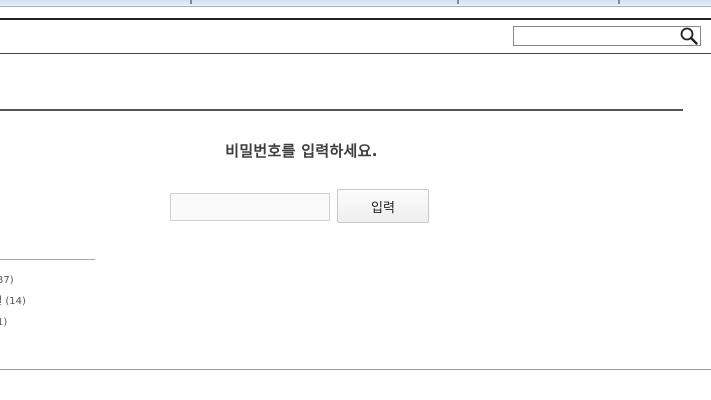 The image size is (711, 400). Describe the element at coordinates (47, 259) in the screenshot. I see `sidebar-divider` at that location.